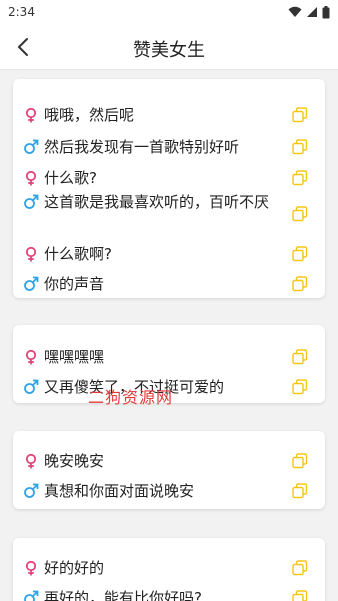 This screenshot has width=338, height=601. I want to click on signal-icon, so click(312, 12).